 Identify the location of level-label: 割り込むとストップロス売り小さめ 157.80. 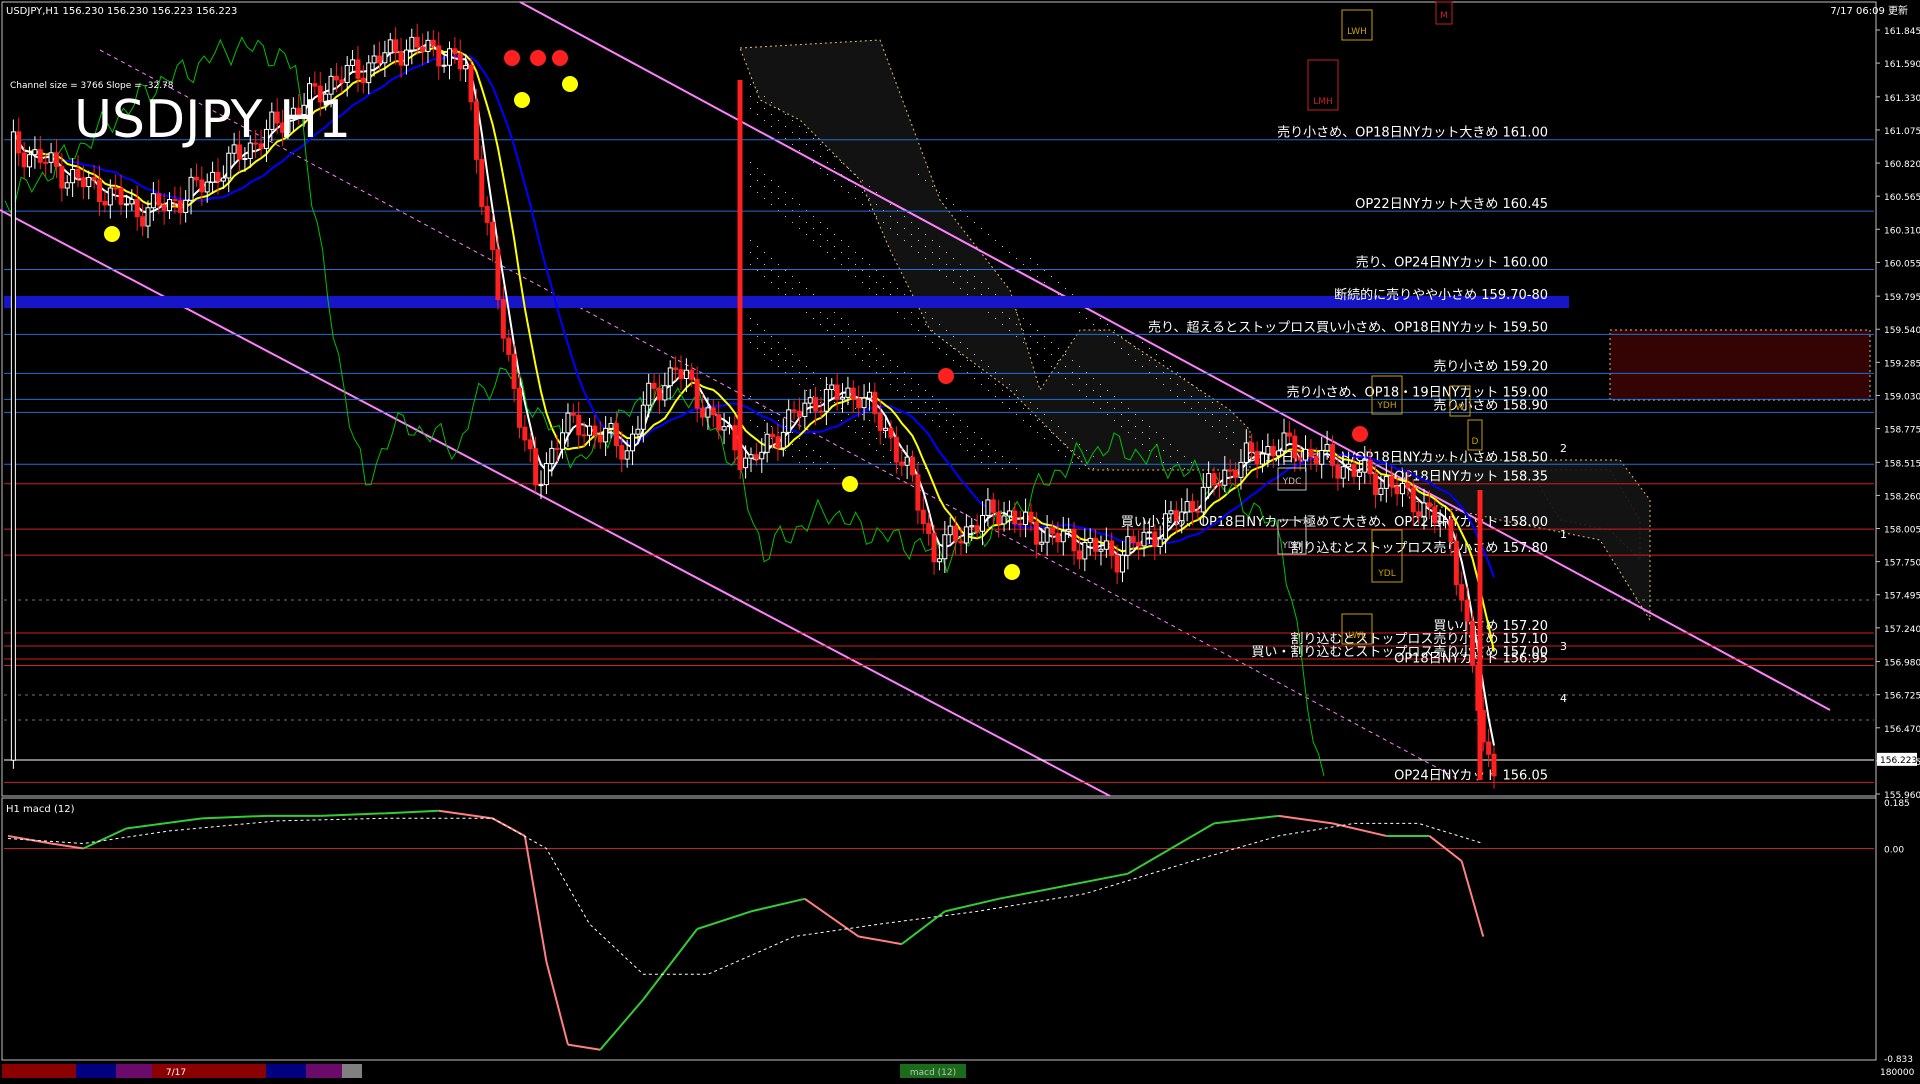
(1419, 548).